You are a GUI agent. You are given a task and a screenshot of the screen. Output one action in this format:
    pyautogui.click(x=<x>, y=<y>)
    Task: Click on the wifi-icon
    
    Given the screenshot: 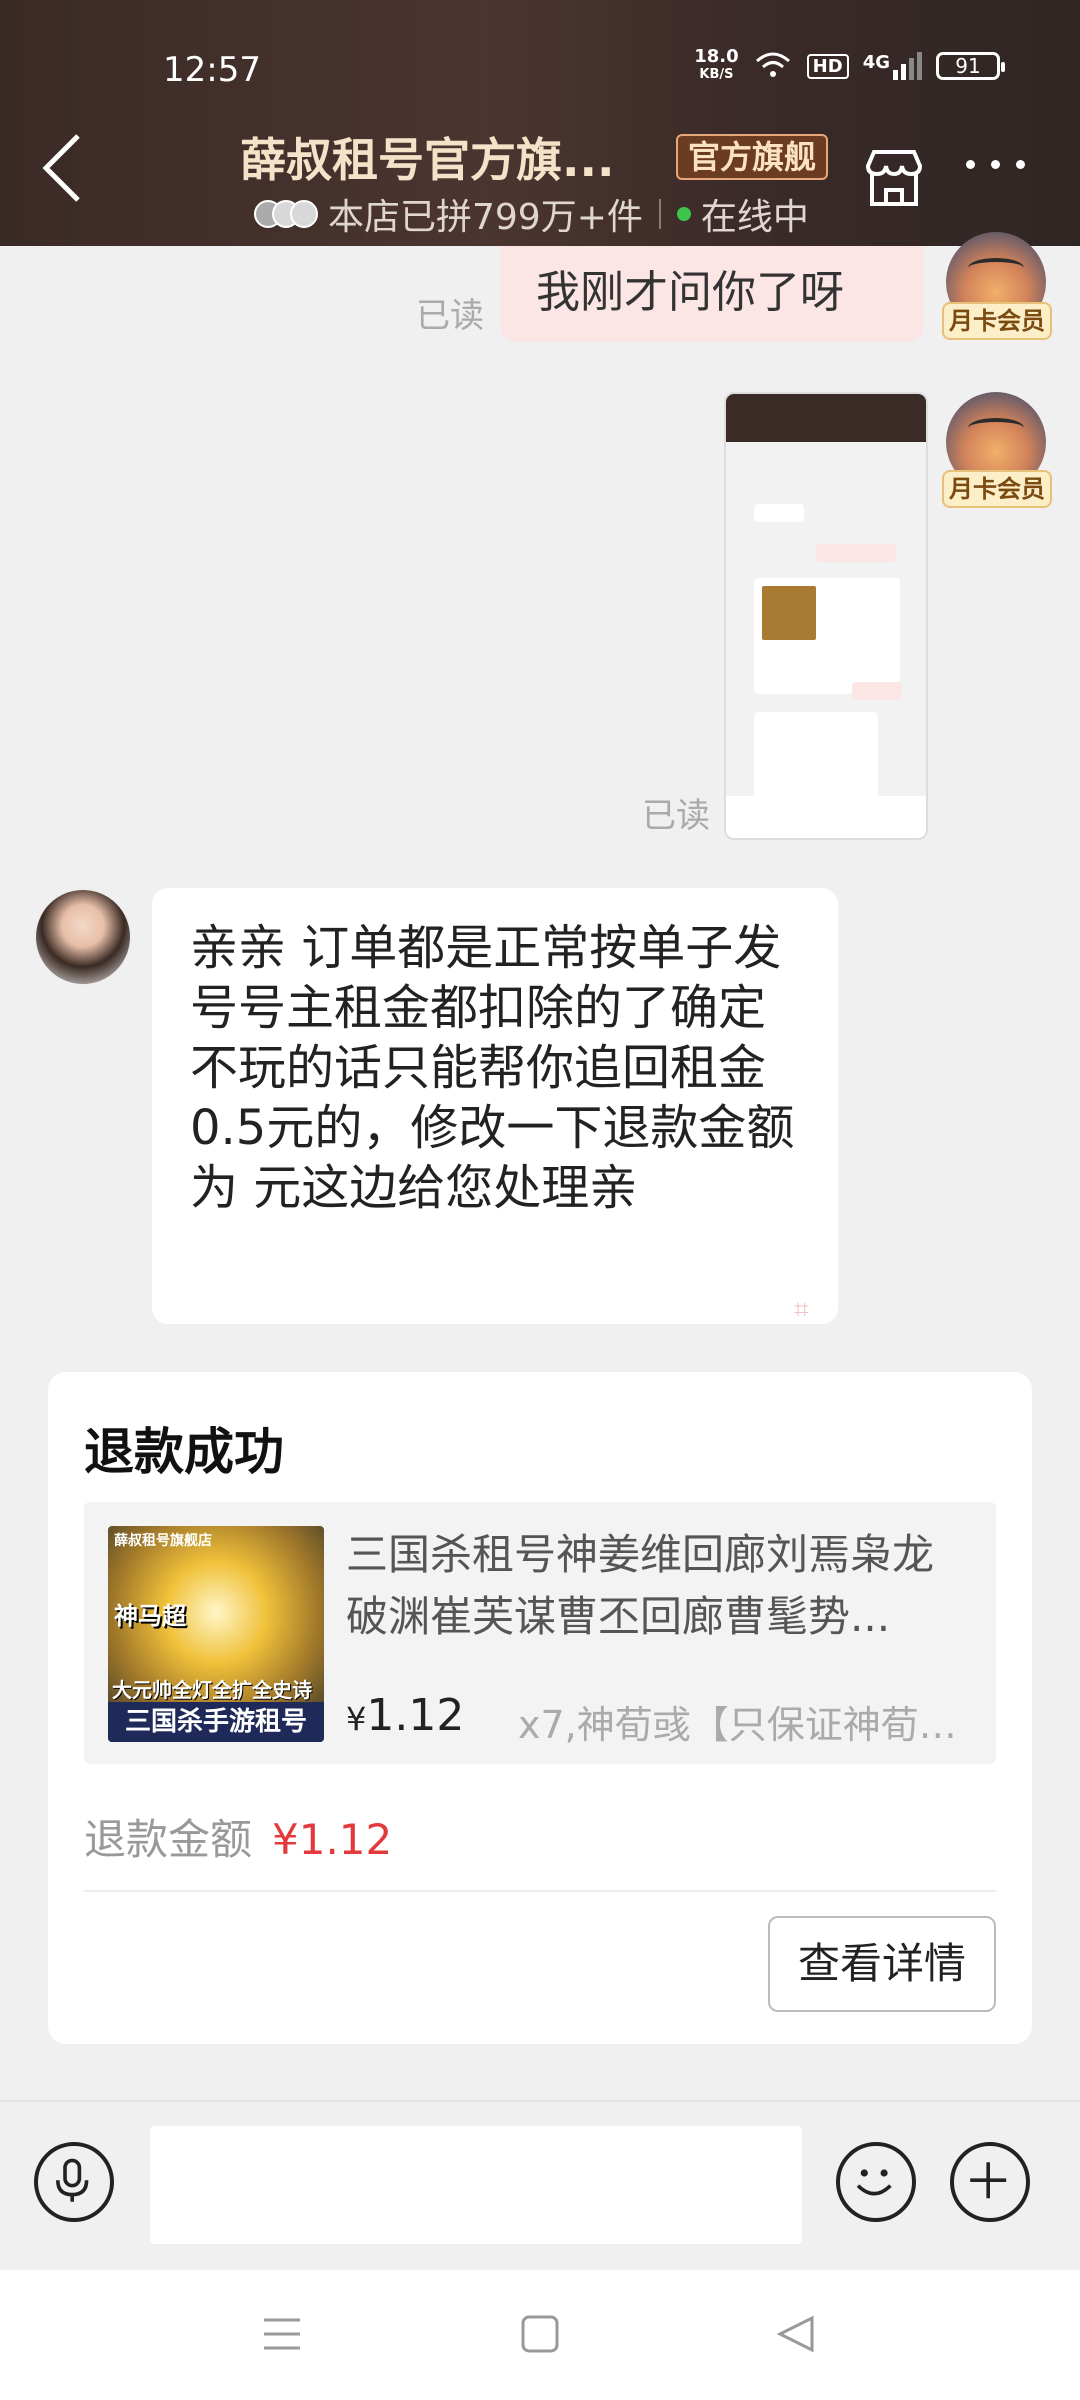 What is the action you would take?
    pyautogui.click(x=772, y=64)
    